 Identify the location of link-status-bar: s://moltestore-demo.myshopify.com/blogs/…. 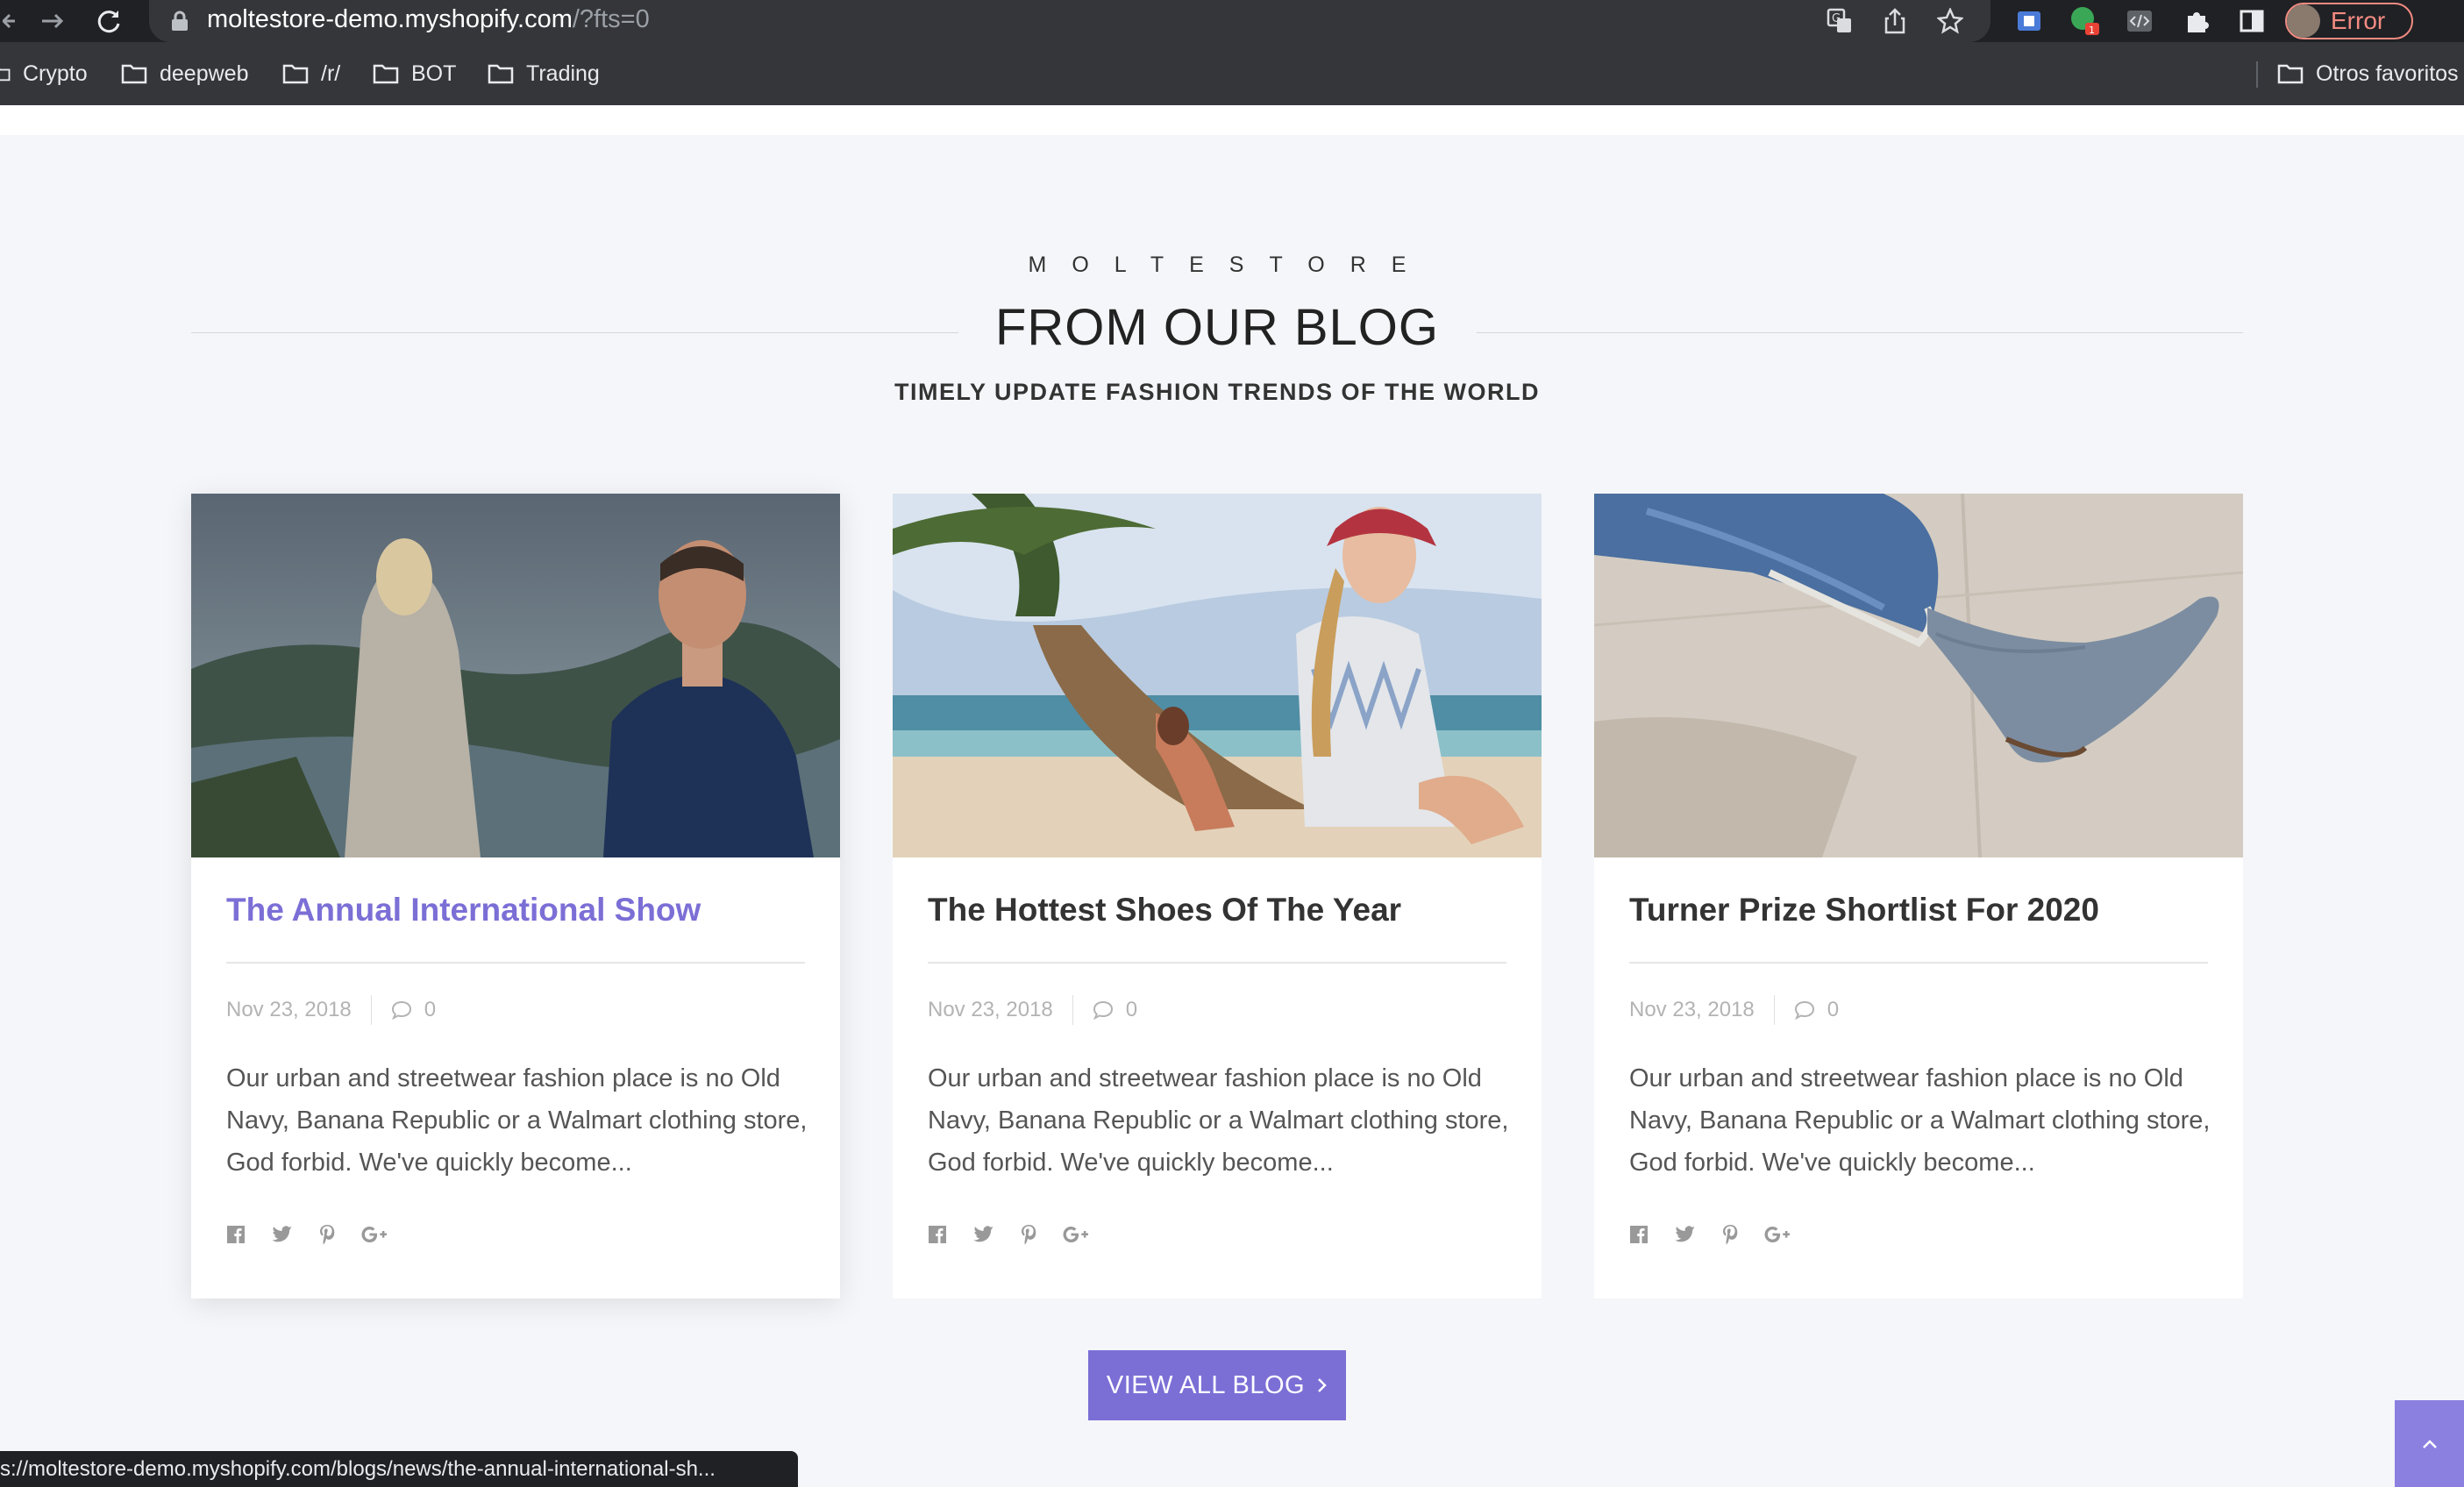
(399, 1469).